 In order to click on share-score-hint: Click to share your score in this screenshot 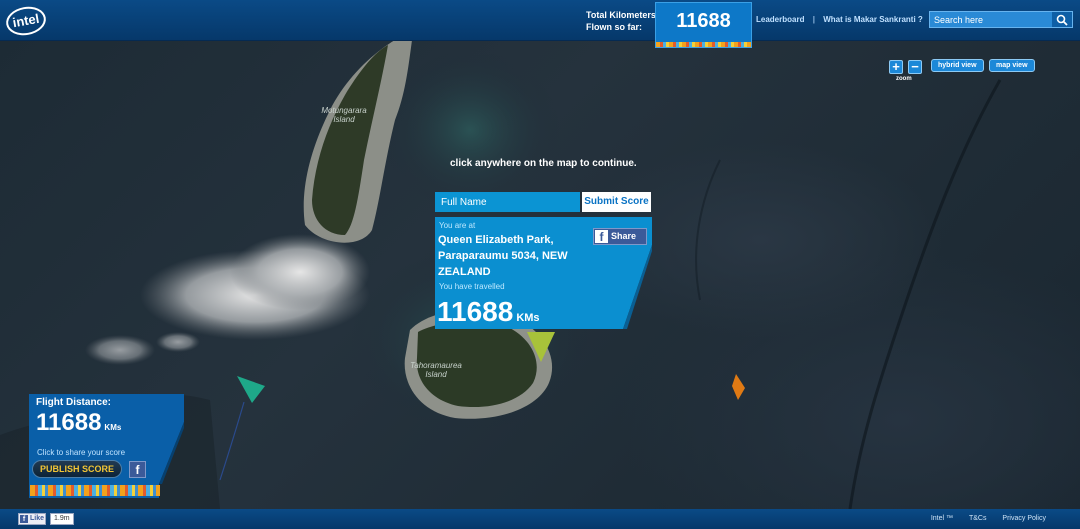, I will do `click(81, 452)`.